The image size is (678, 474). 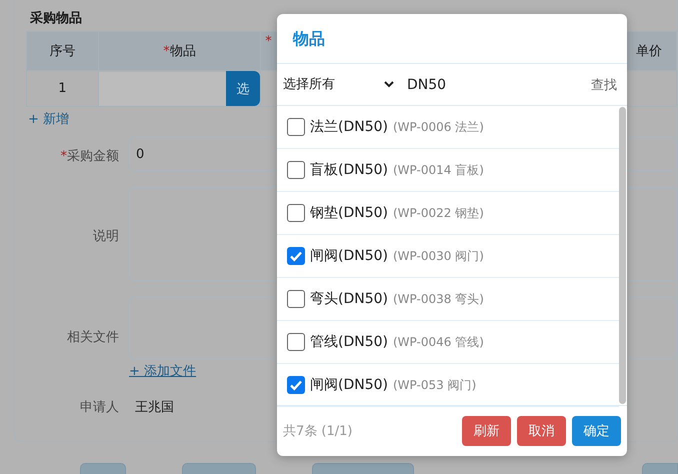 I want to click on item-name: 钢垫(DN50), so click(x=349, y=213).